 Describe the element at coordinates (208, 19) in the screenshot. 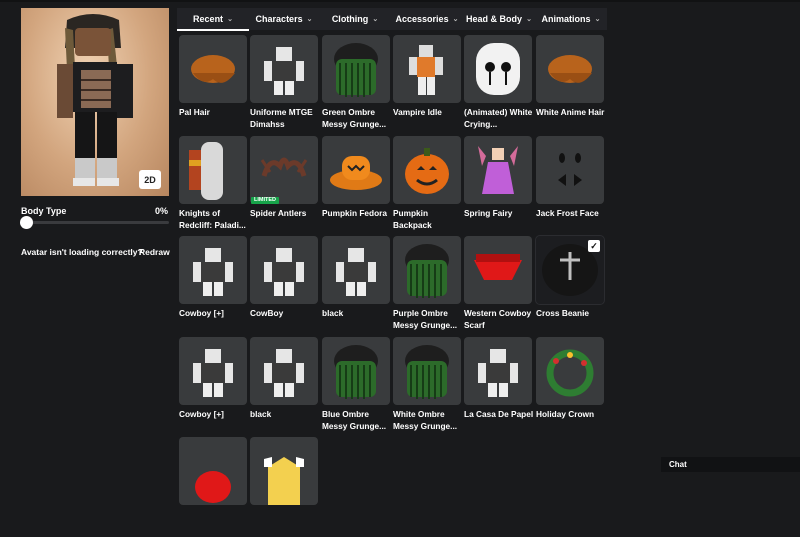

I see `tab-label: Recent` at that location.